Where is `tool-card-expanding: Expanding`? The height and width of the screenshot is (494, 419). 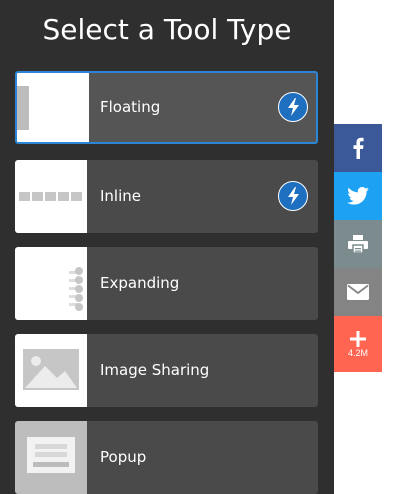
tool-card-expanding: Expanding is located at coordinates (166, 283).